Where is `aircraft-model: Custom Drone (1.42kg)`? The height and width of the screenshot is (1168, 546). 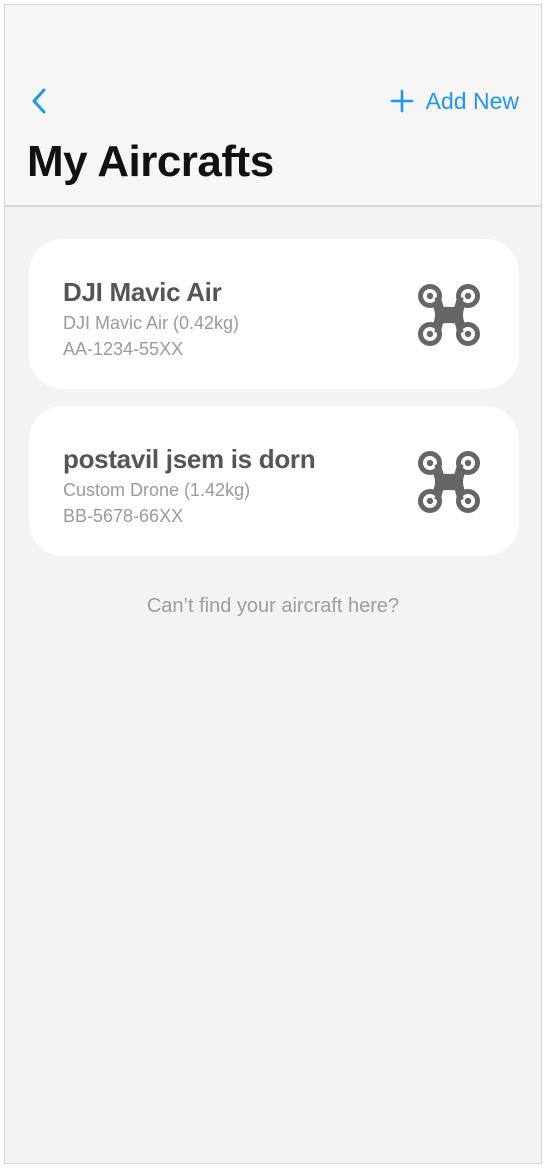
aircraft-model: Custom Drone (1.42kg) is located at coordinates (157, 490).